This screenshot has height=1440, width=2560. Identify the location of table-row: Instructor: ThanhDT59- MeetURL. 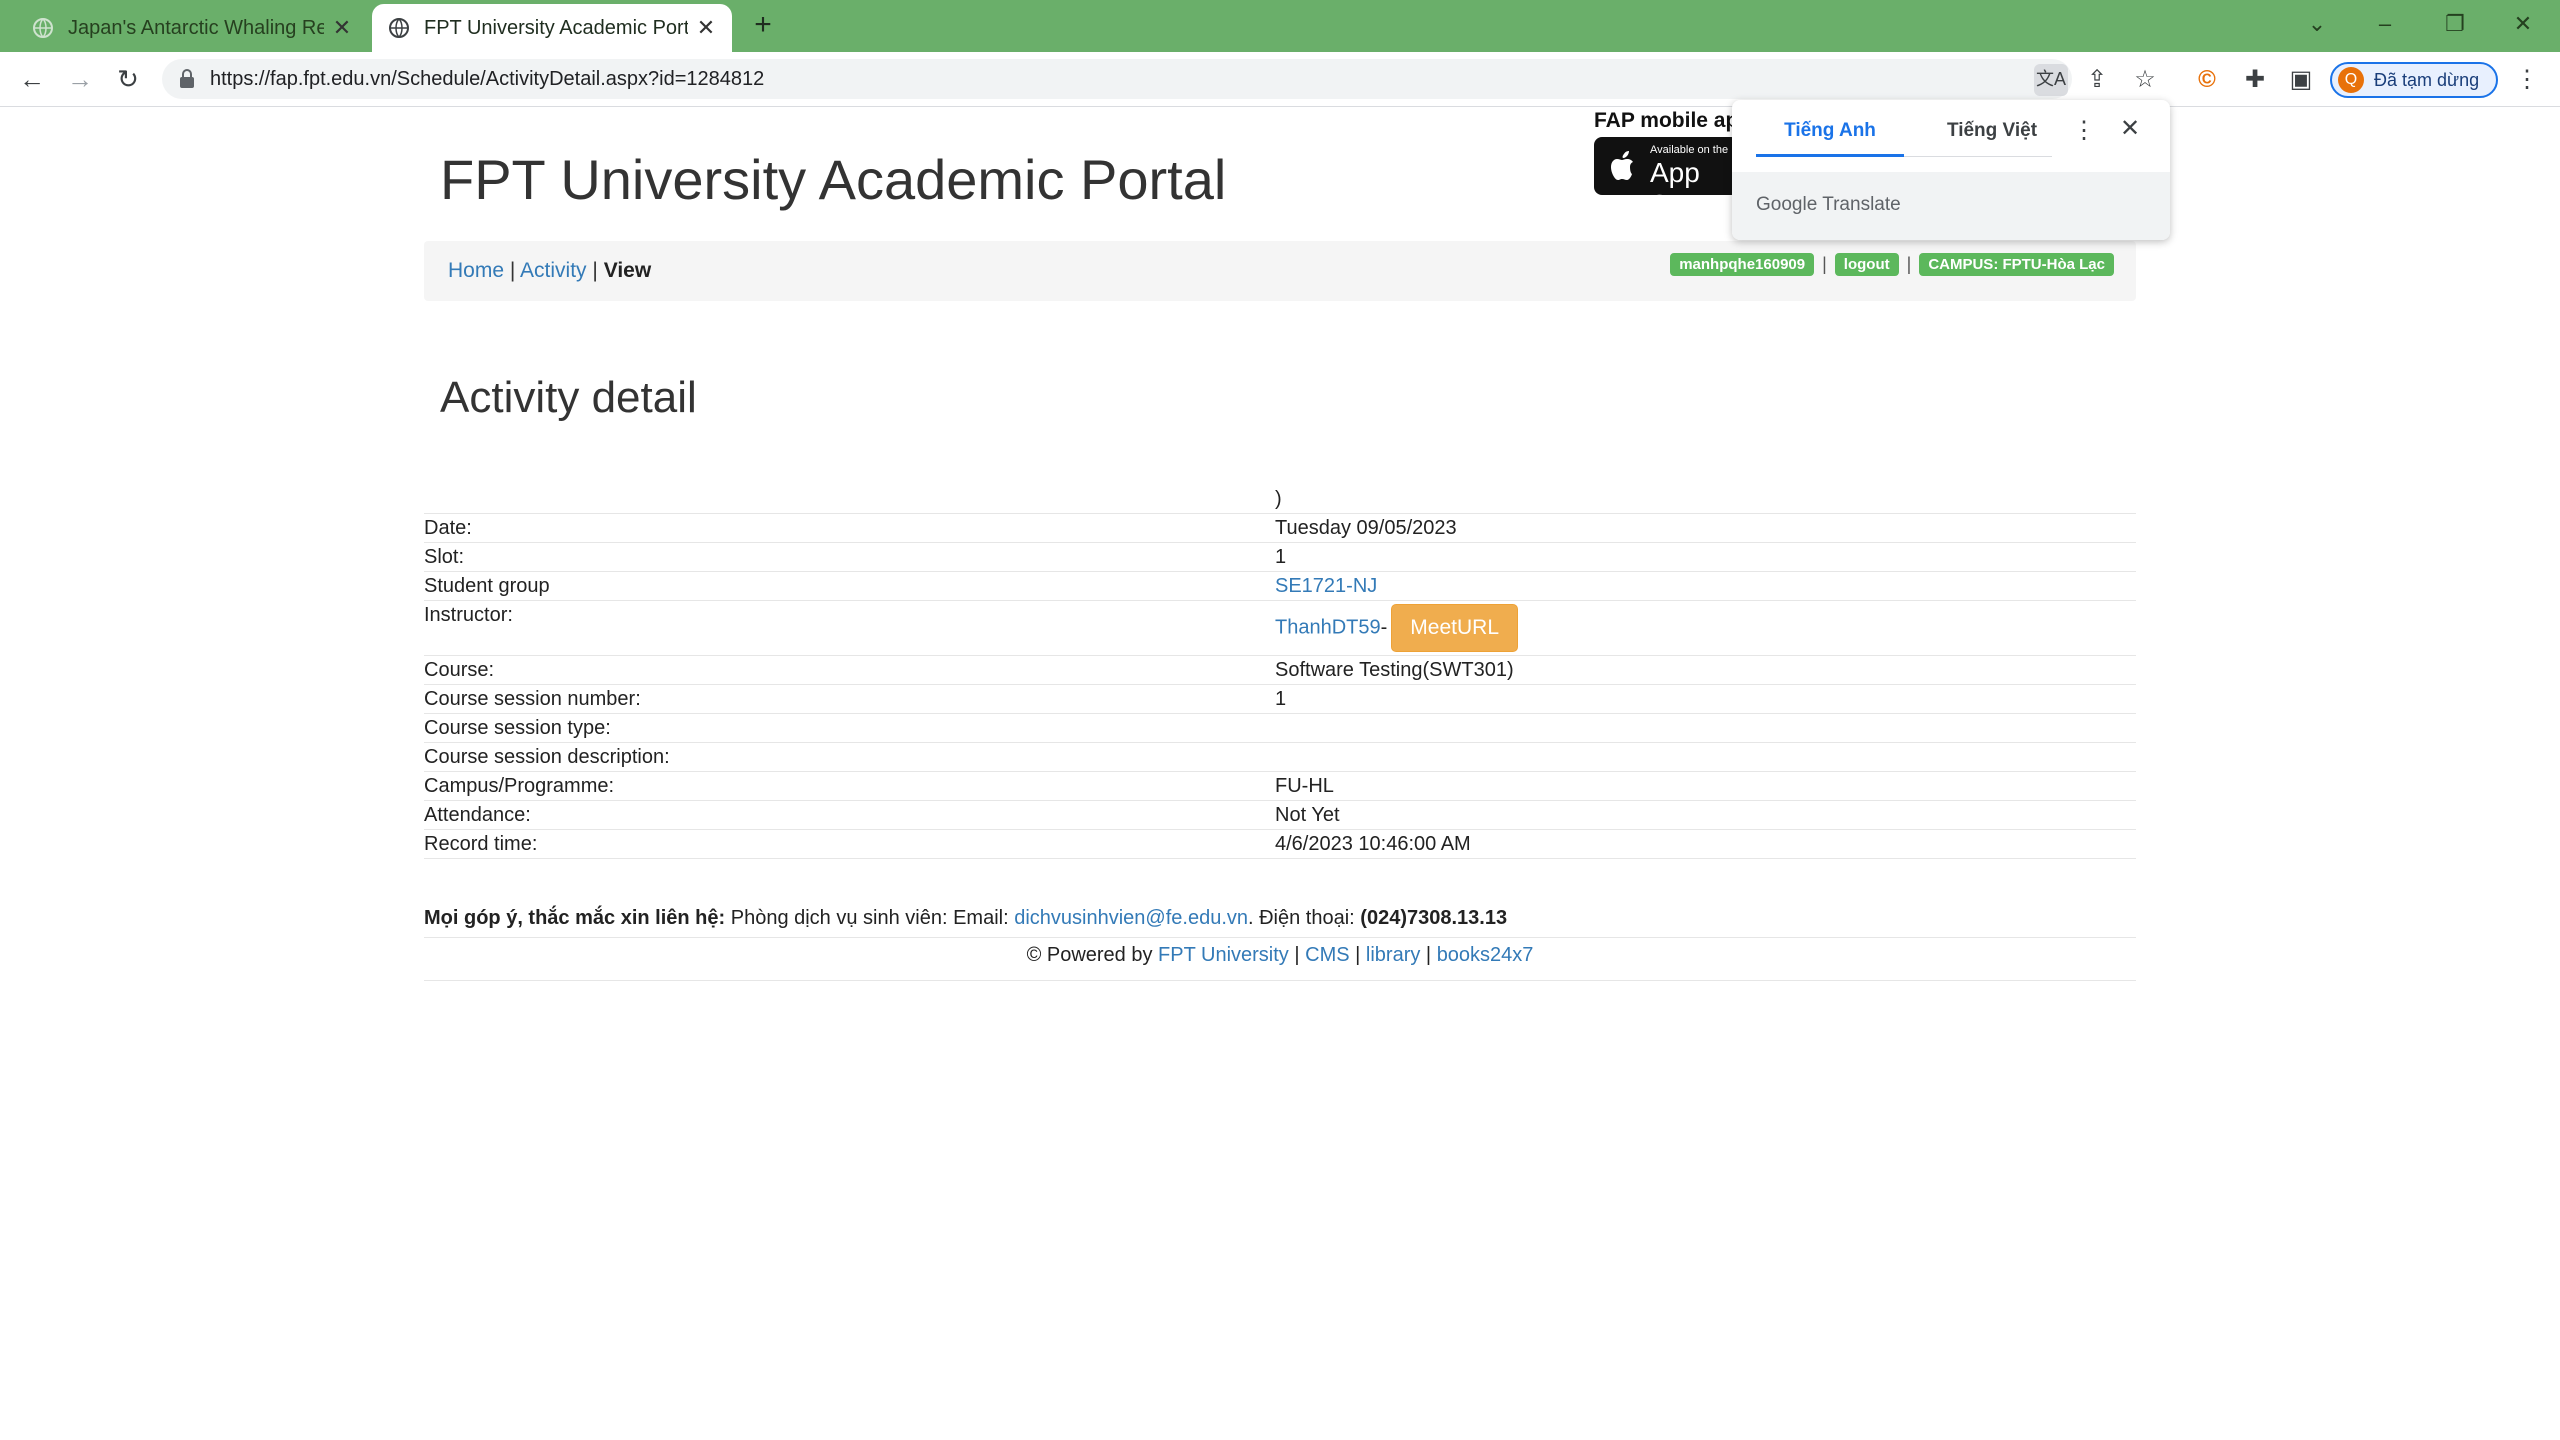
(1280, 628).